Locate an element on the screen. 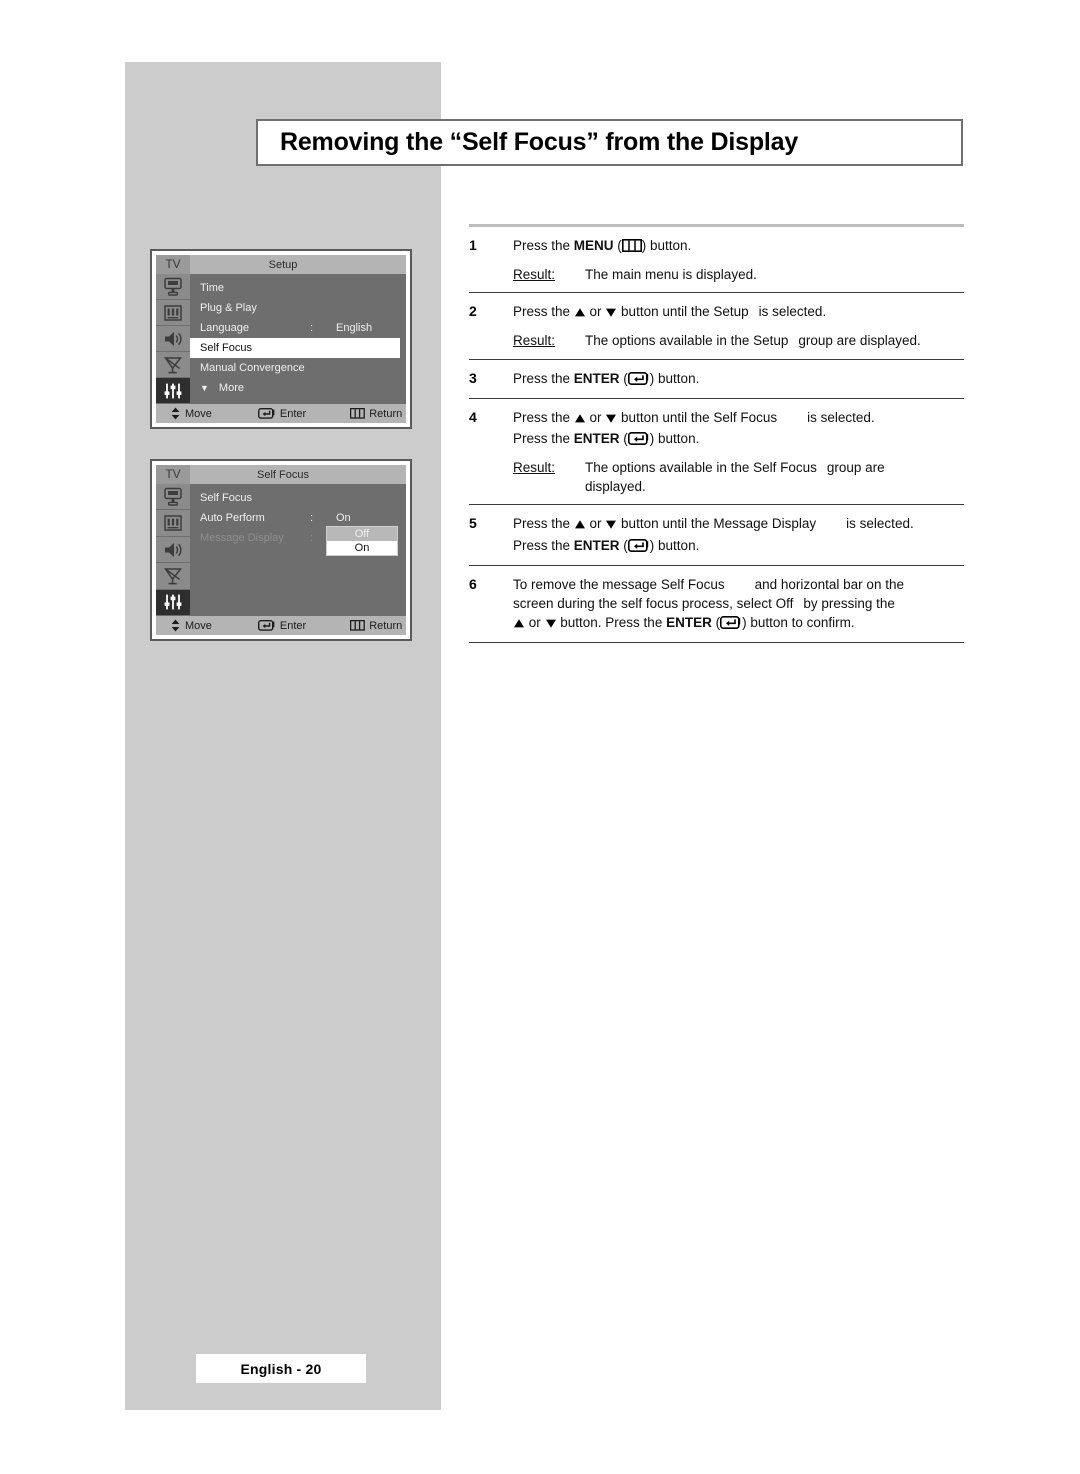 The width and height of the screenshot is (1080, 1474). step-text: To remove the message Self Focus is located at coordinates (619, 584).